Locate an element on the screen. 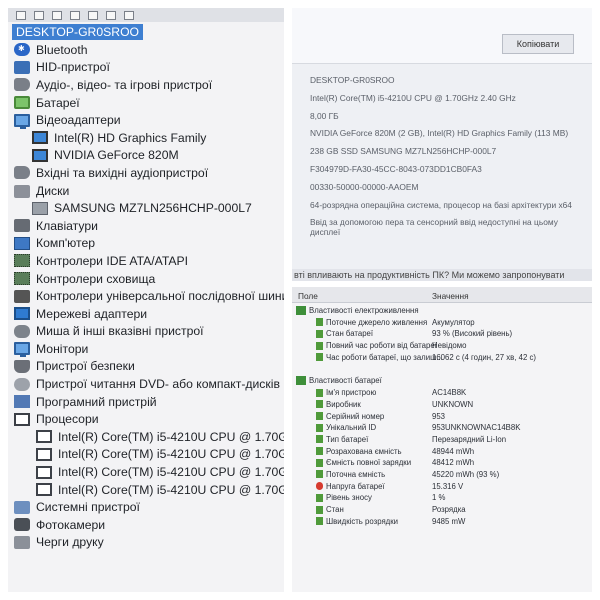 The width and height of the screenshot is (600, 600). device-category: Диски is located at coordinates (147, 191).